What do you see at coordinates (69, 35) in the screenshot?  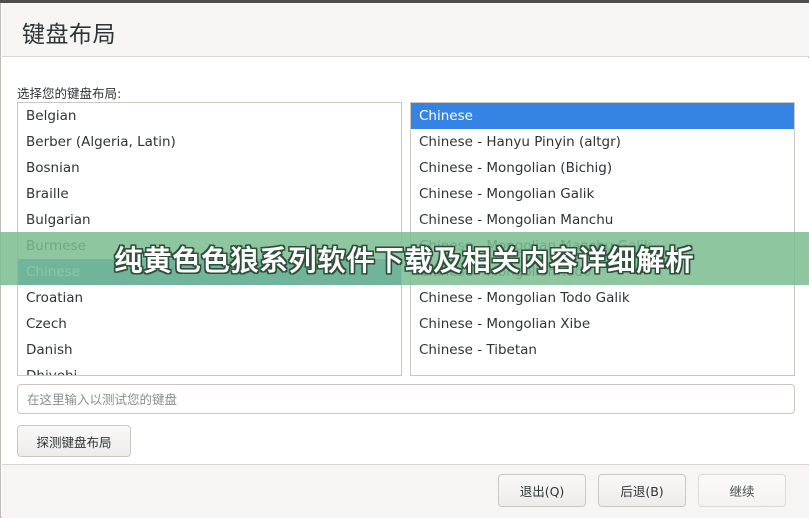 I see `page-title: 键盘布局` at bounding box center [69, 35].